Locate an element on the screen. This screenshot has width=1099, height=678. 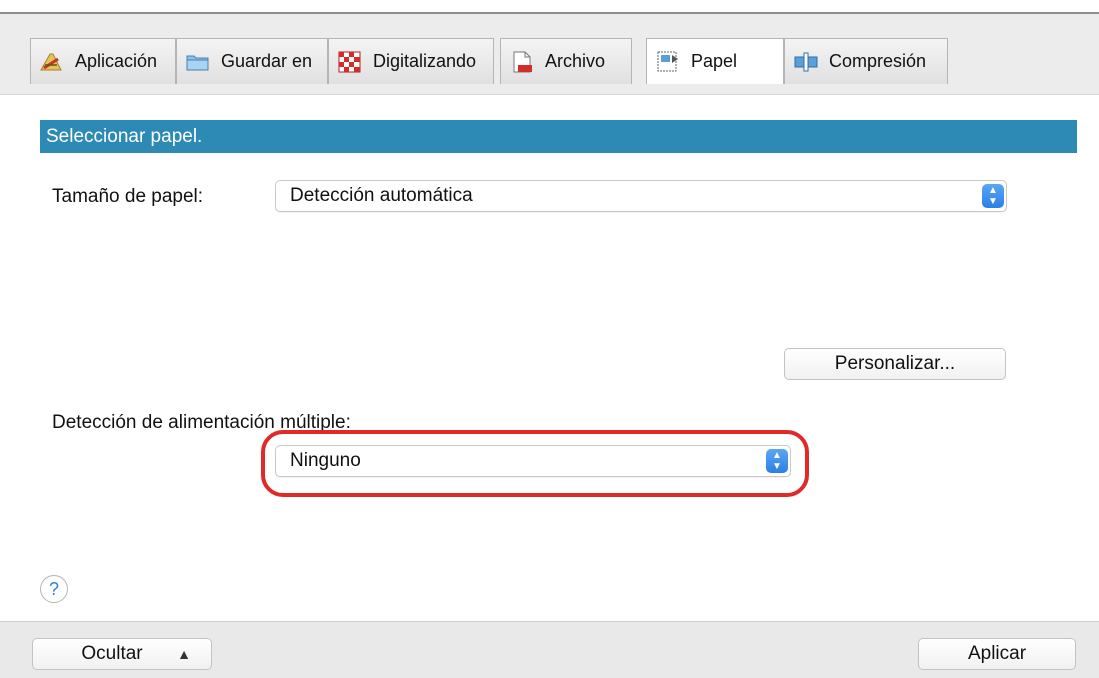
checkerboard-icon is located at coordinates (350, 62).